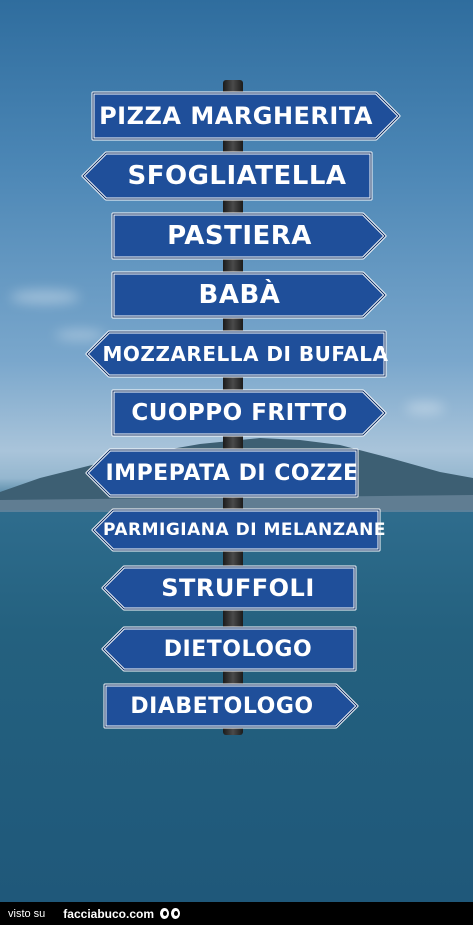 Image resolution: width=473 pixels, height=925 pixels. I want to click on sign-label: SFOGLIATELLA, so click(237, 176).